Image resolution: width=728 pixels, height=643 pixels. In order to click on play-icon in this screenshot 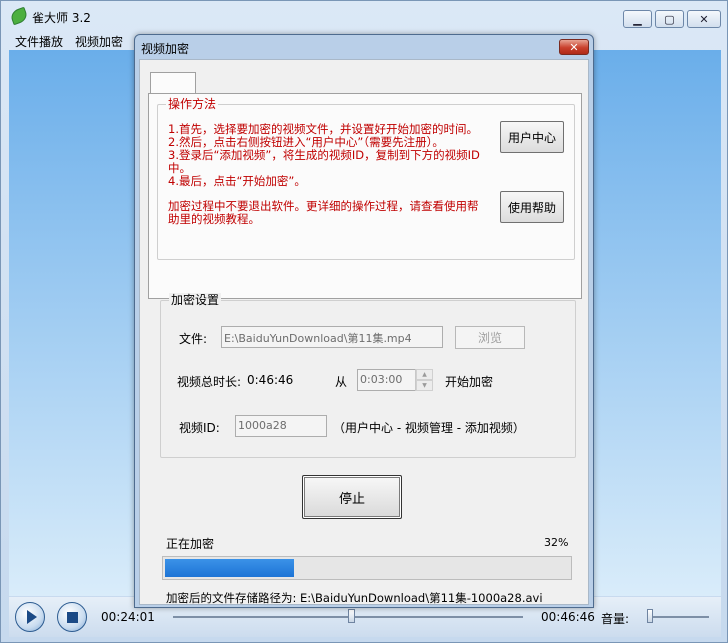, I will do `click(31, 617)`.